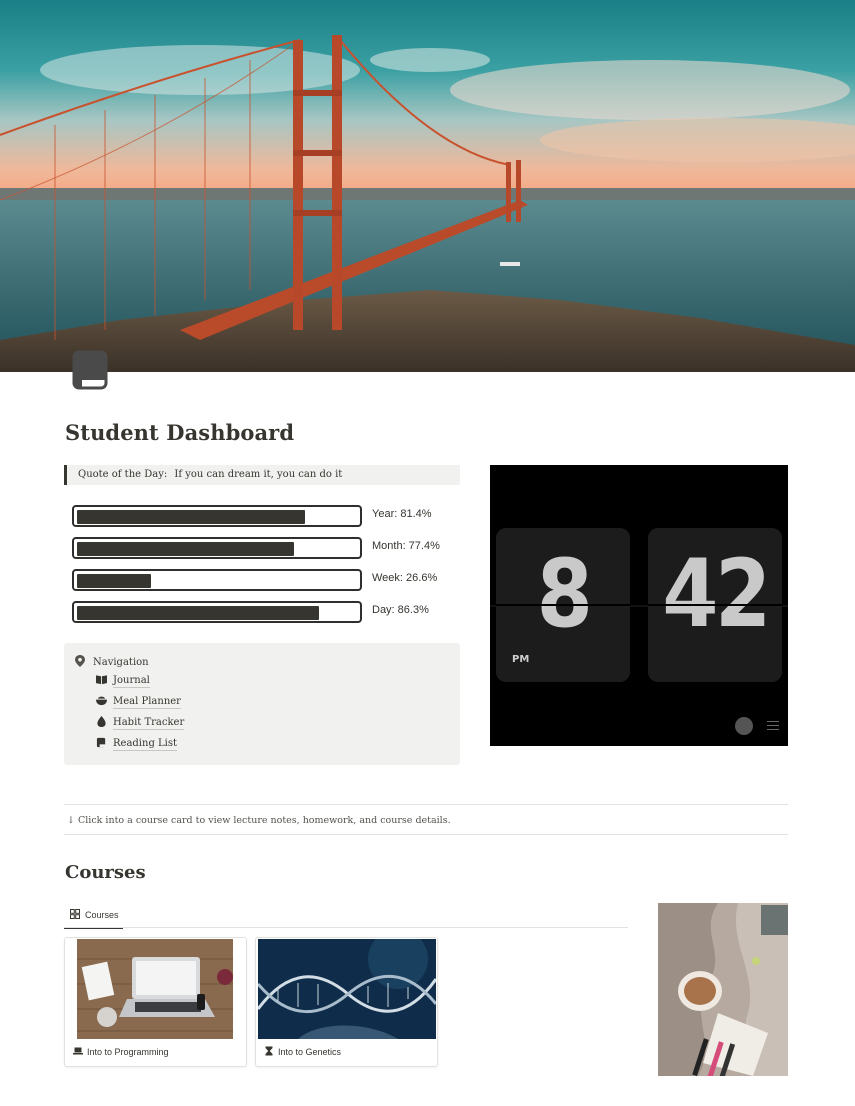 This screenshot has width=855, height=1106. What do you see at coordinates (723, 989) in the screenshot?
I see `study-desk-photo` at bounding box center [723, 989].